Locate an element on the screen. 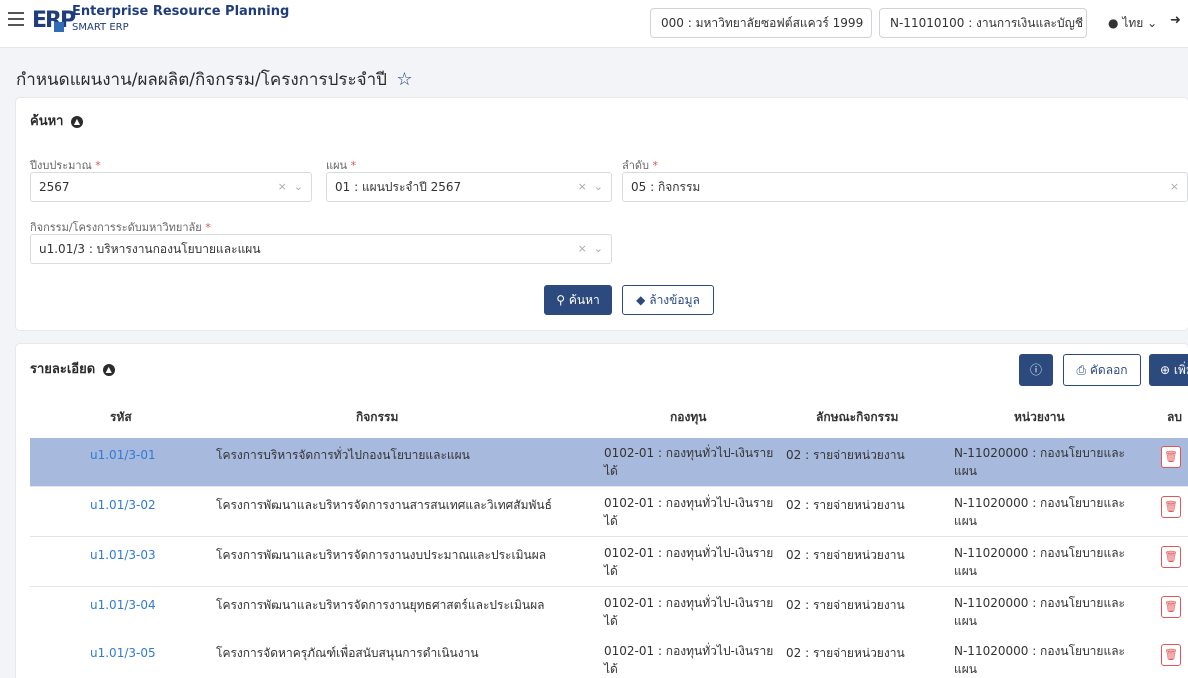 The image size is (1188, 678). copy-button: ⎙ คัดลอก is located at coordinates (1102, 370).